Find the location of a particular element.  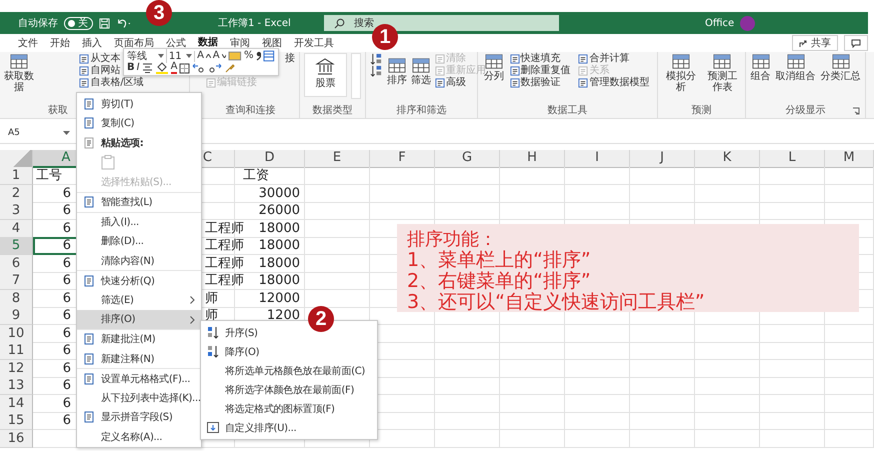

account-label: Office is located at coordinates (719, 23).